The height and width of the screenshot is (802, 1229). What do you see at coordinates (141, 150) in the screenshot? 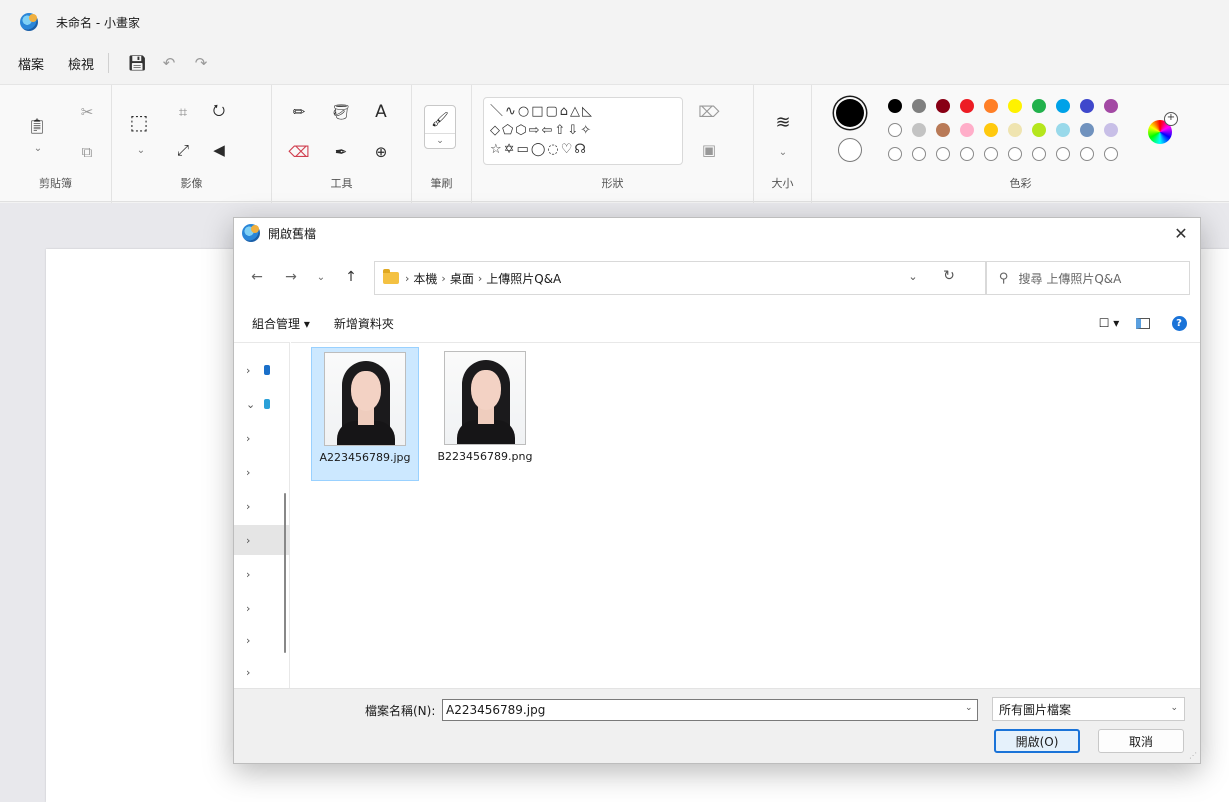
I see `select-dropdown-icon: ⌄` at bounding box center [141, 150].